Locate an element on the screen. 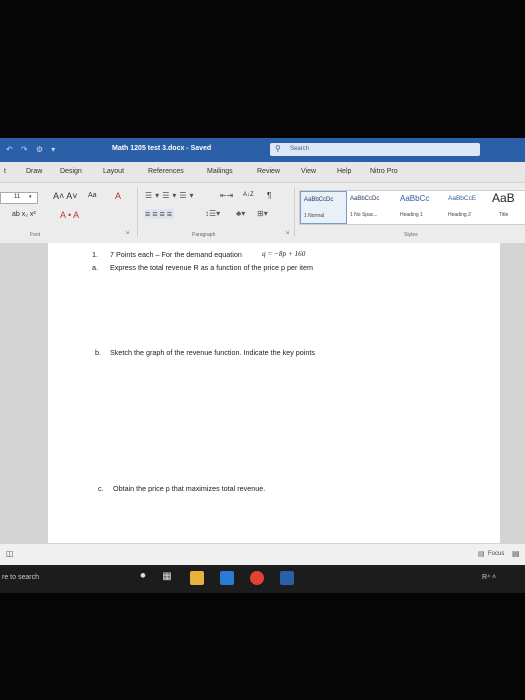  style-title: AaB Title is located at coordinates (507, 206).